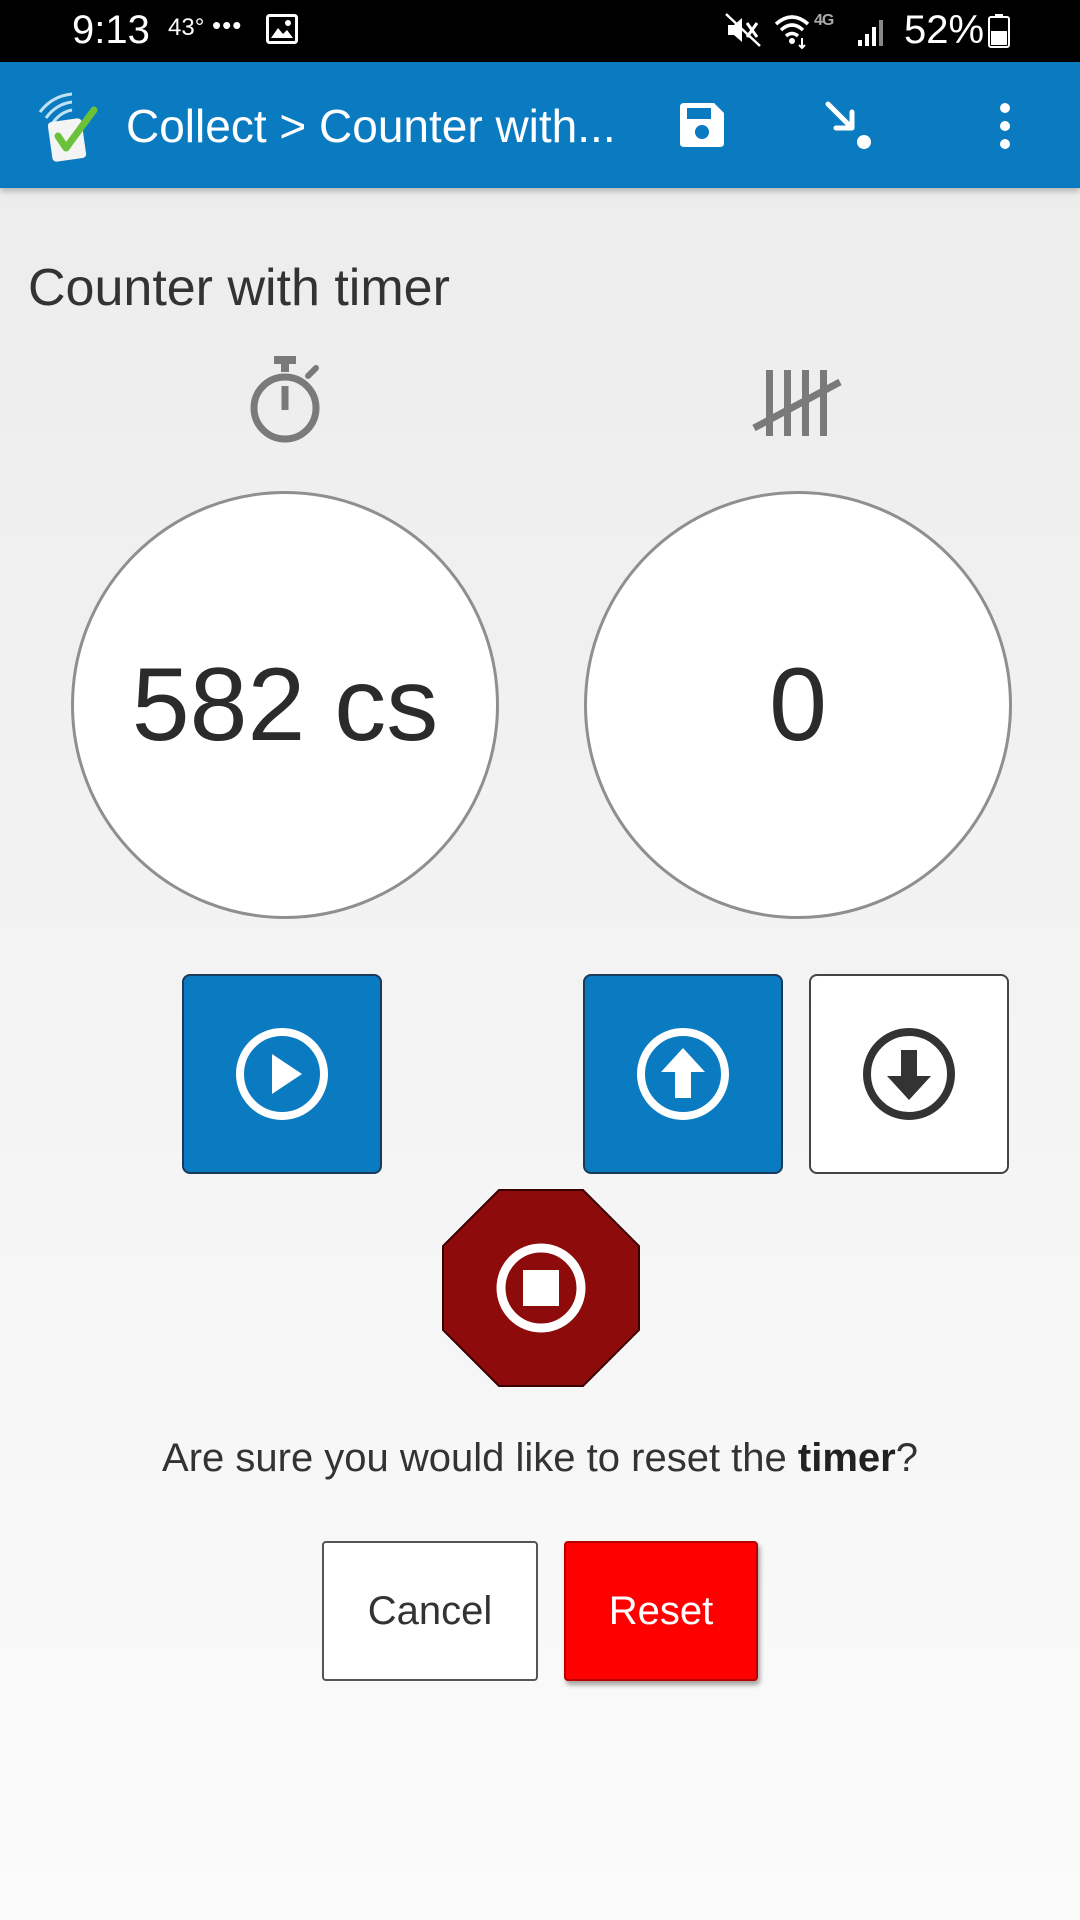  I want to click on arrow-up-circle-icon, so click(683, 1074).